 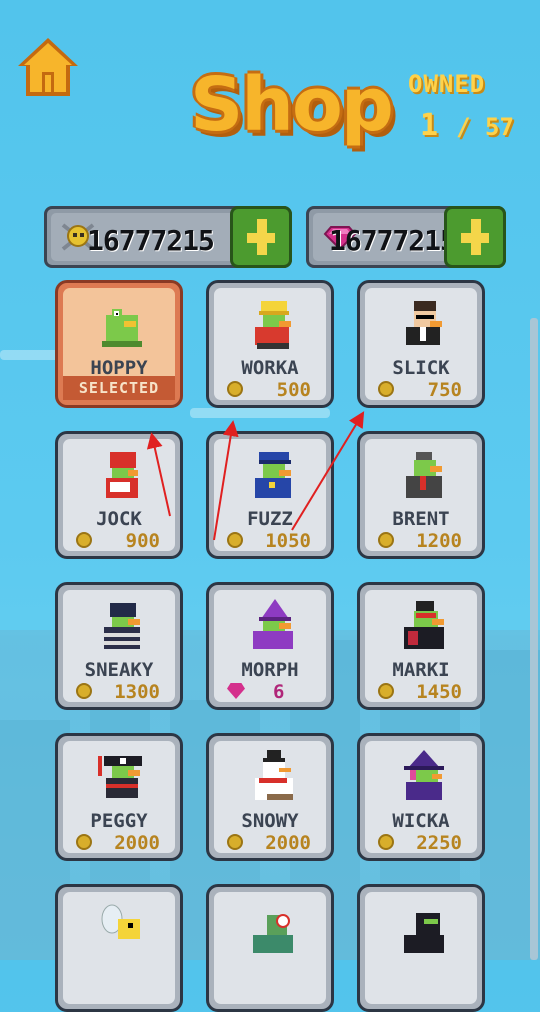 I want to click on peggy-sprite, so click(x=120, y=777).